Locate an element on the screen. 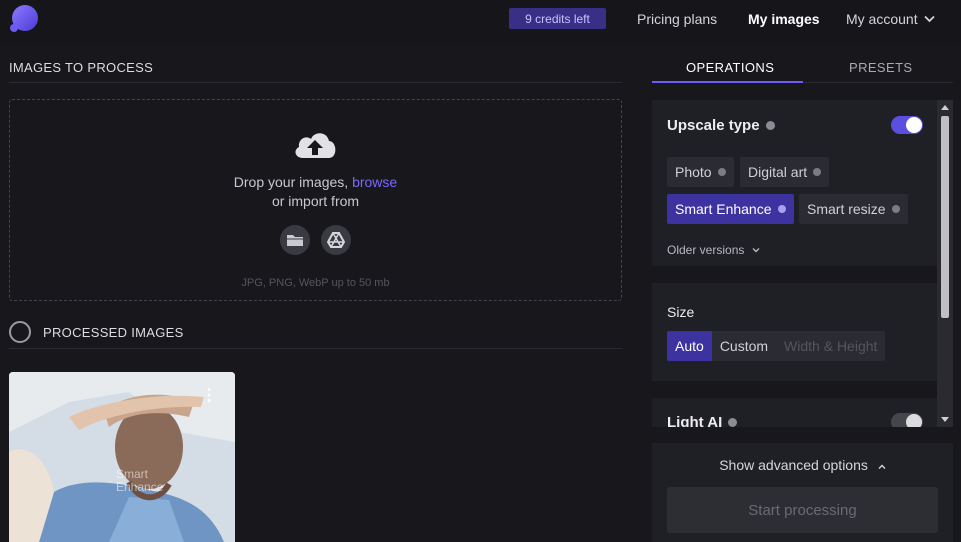 This screenshot has height=542, width=961. import-folder-button is located at coordinates (295, 240).